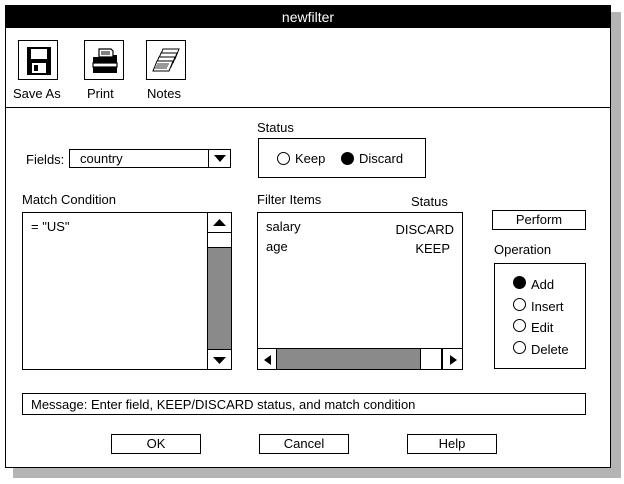 This screenshot has height=484, width=624. What do you see at coordinates (127, 291) in the screenshot?
I see `match-condition-textarea: = "US"` at bounding box center [127, 291].